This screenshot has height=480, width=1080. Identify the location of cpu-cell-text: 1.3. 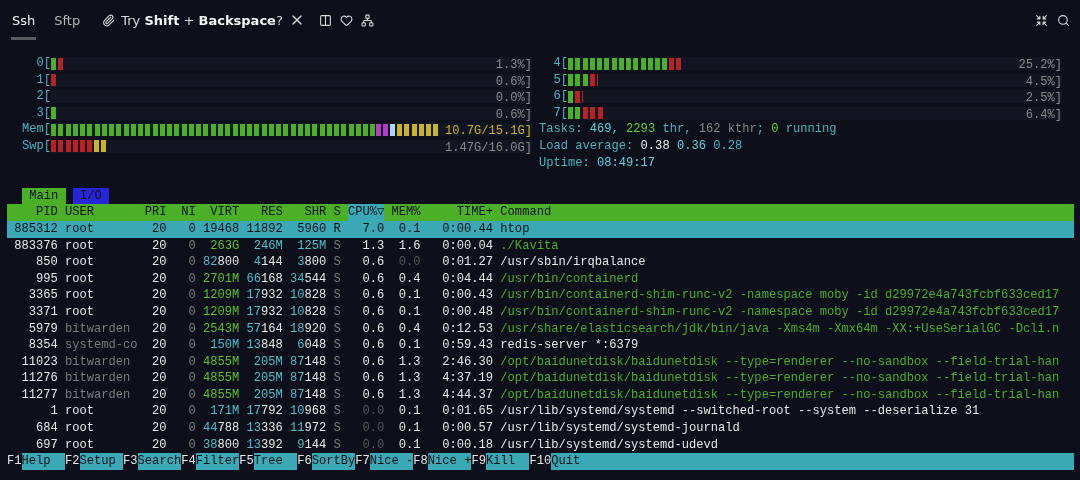
(373, 246).